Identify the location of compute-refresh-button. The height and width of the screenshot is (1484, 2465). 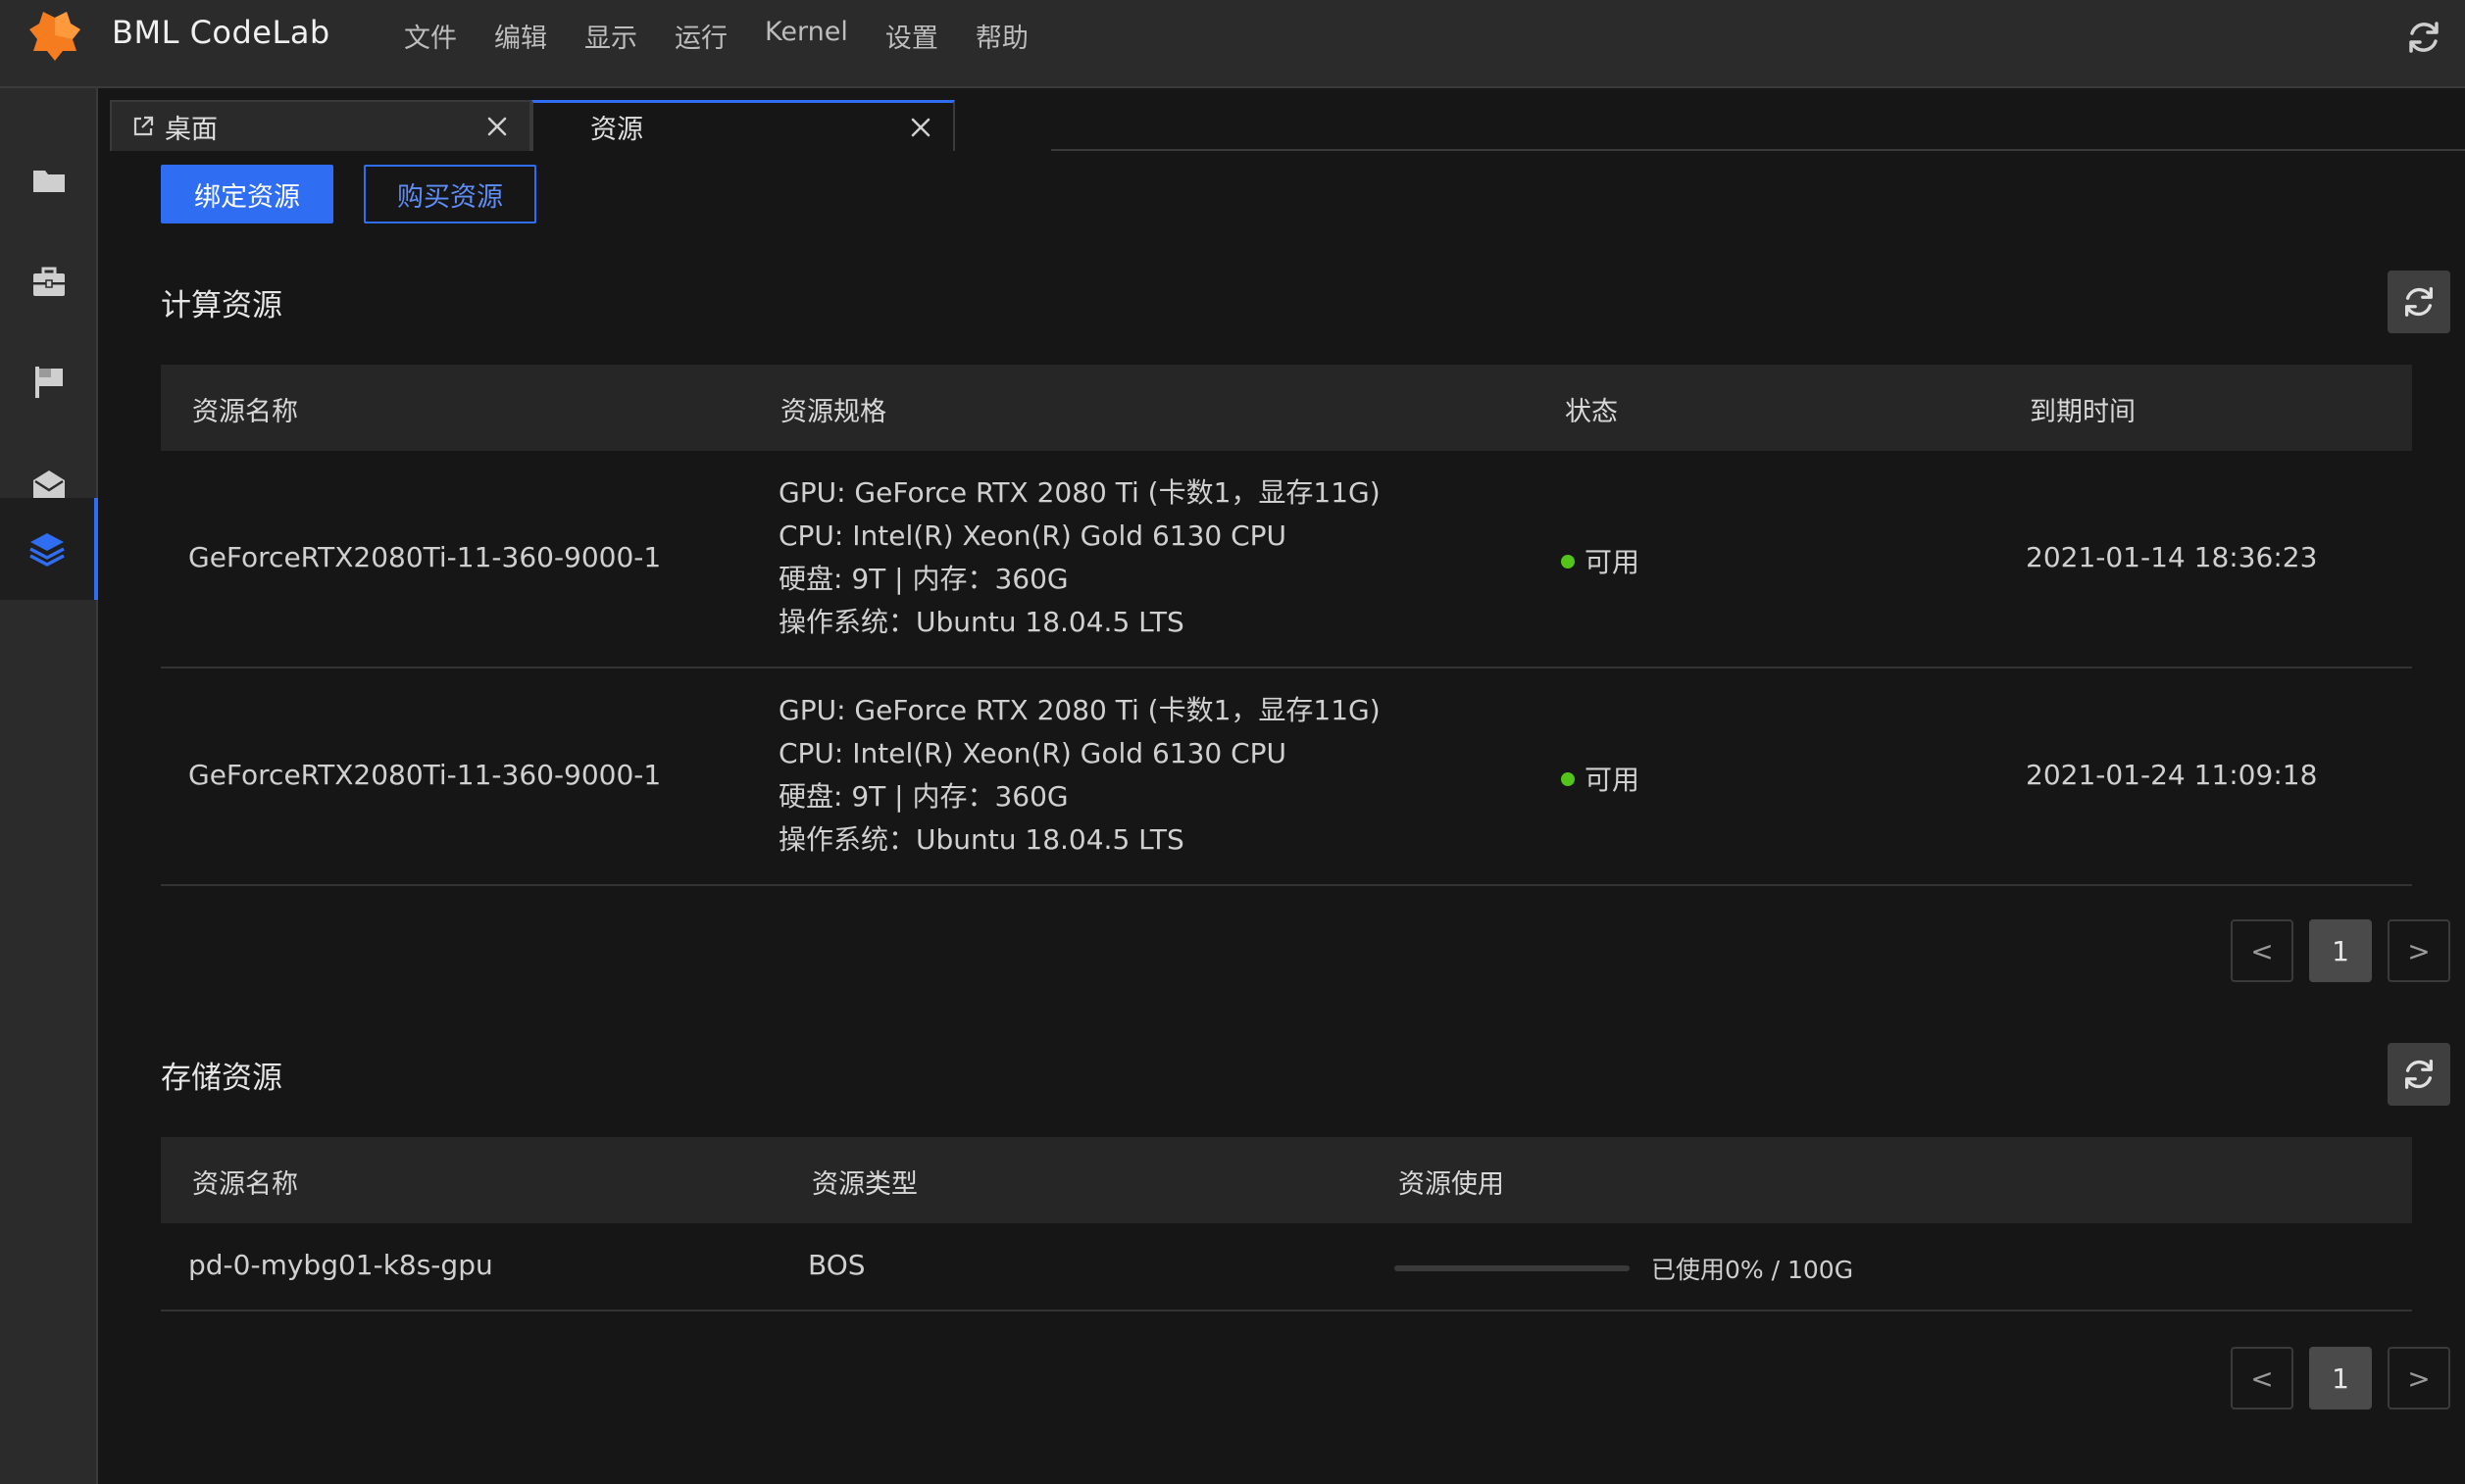
(2419, 302).